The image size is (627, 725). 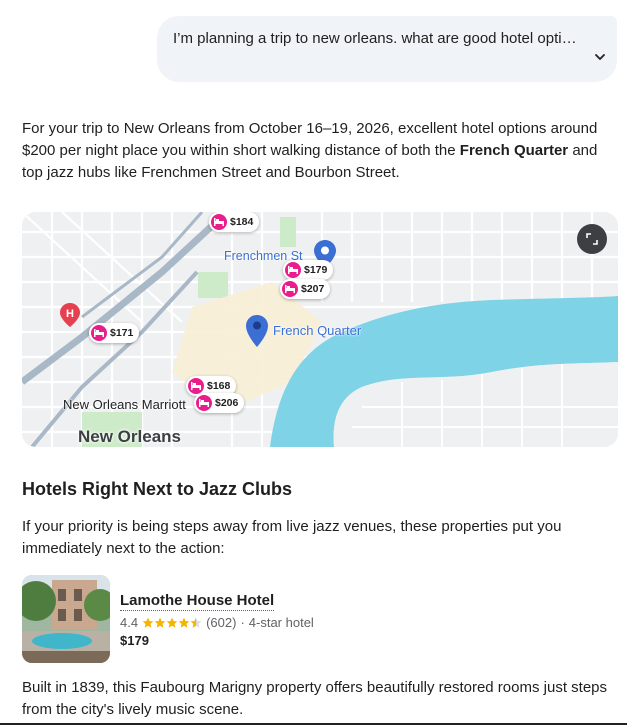 I want to click on expand-icon, so click(x=592, y=239).